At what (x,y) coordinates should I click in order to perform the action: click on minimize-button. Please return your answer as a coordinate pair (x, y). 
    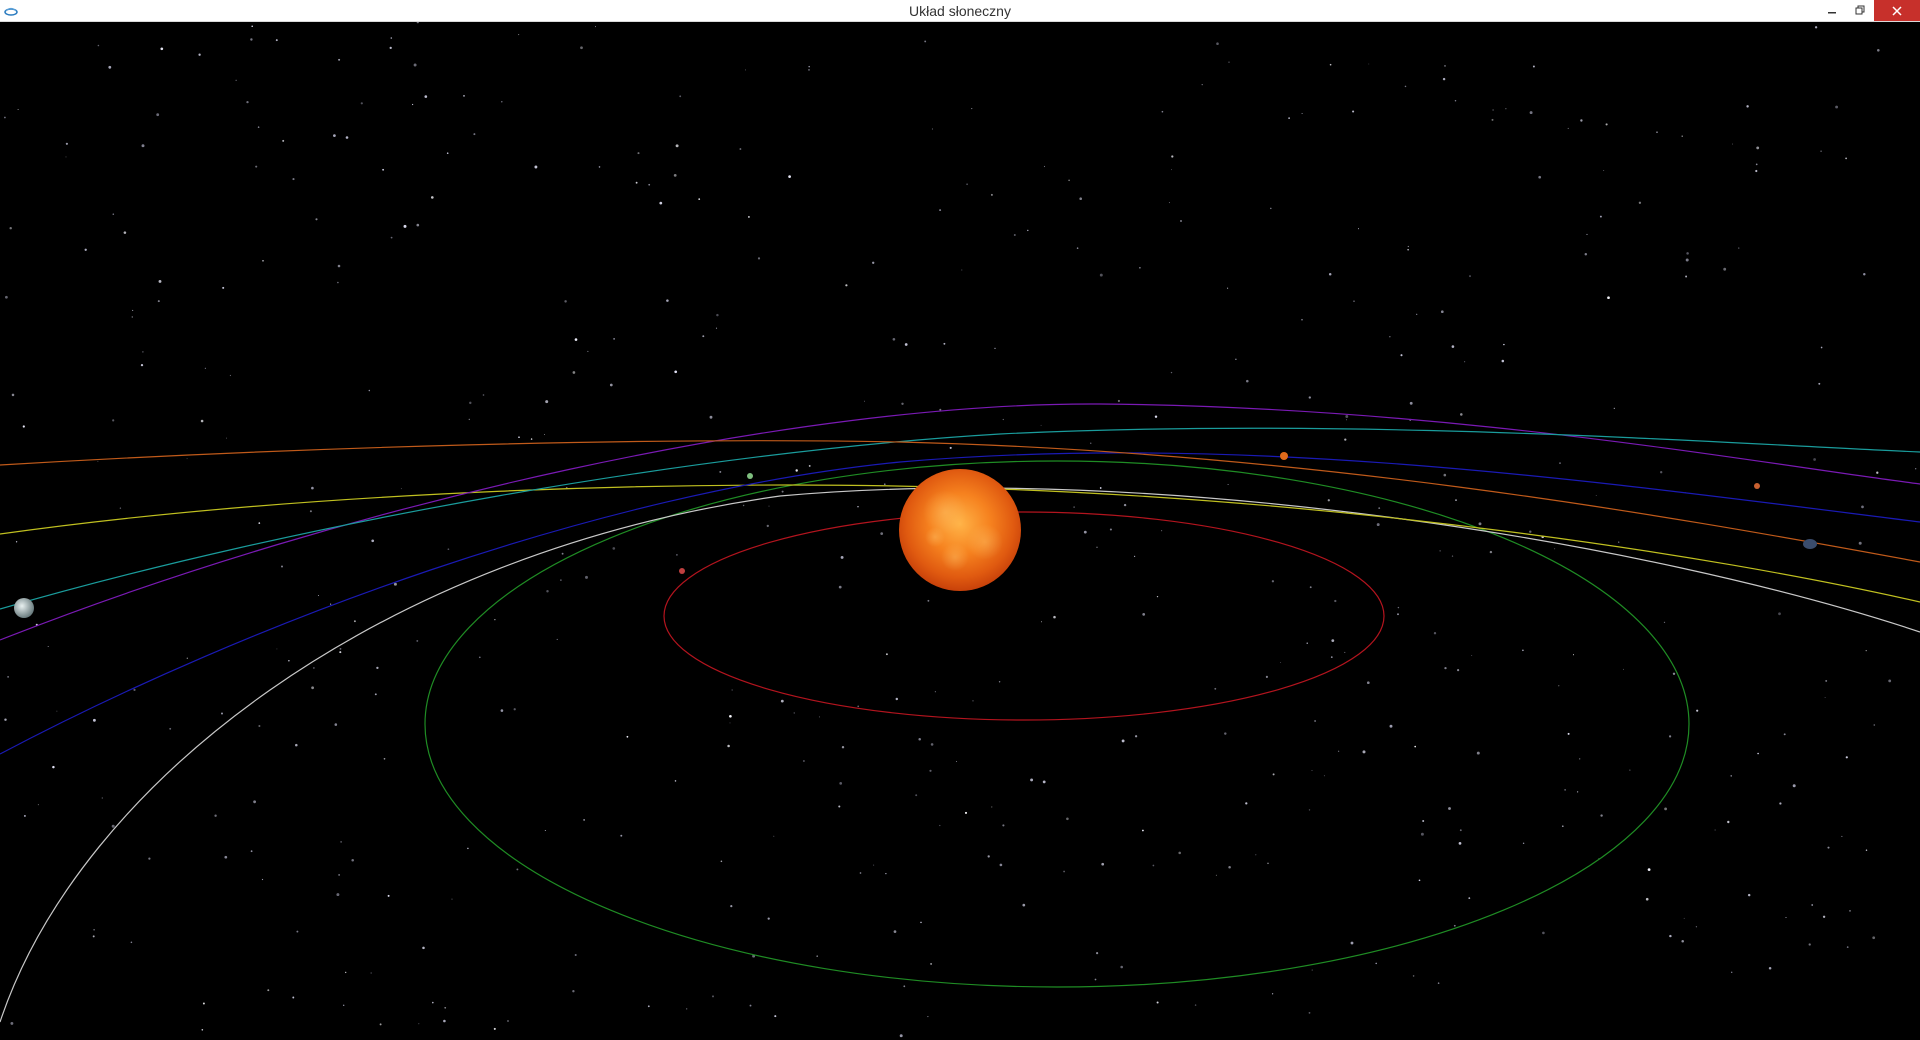
    Looking at the image, I should click on (1832, 10).